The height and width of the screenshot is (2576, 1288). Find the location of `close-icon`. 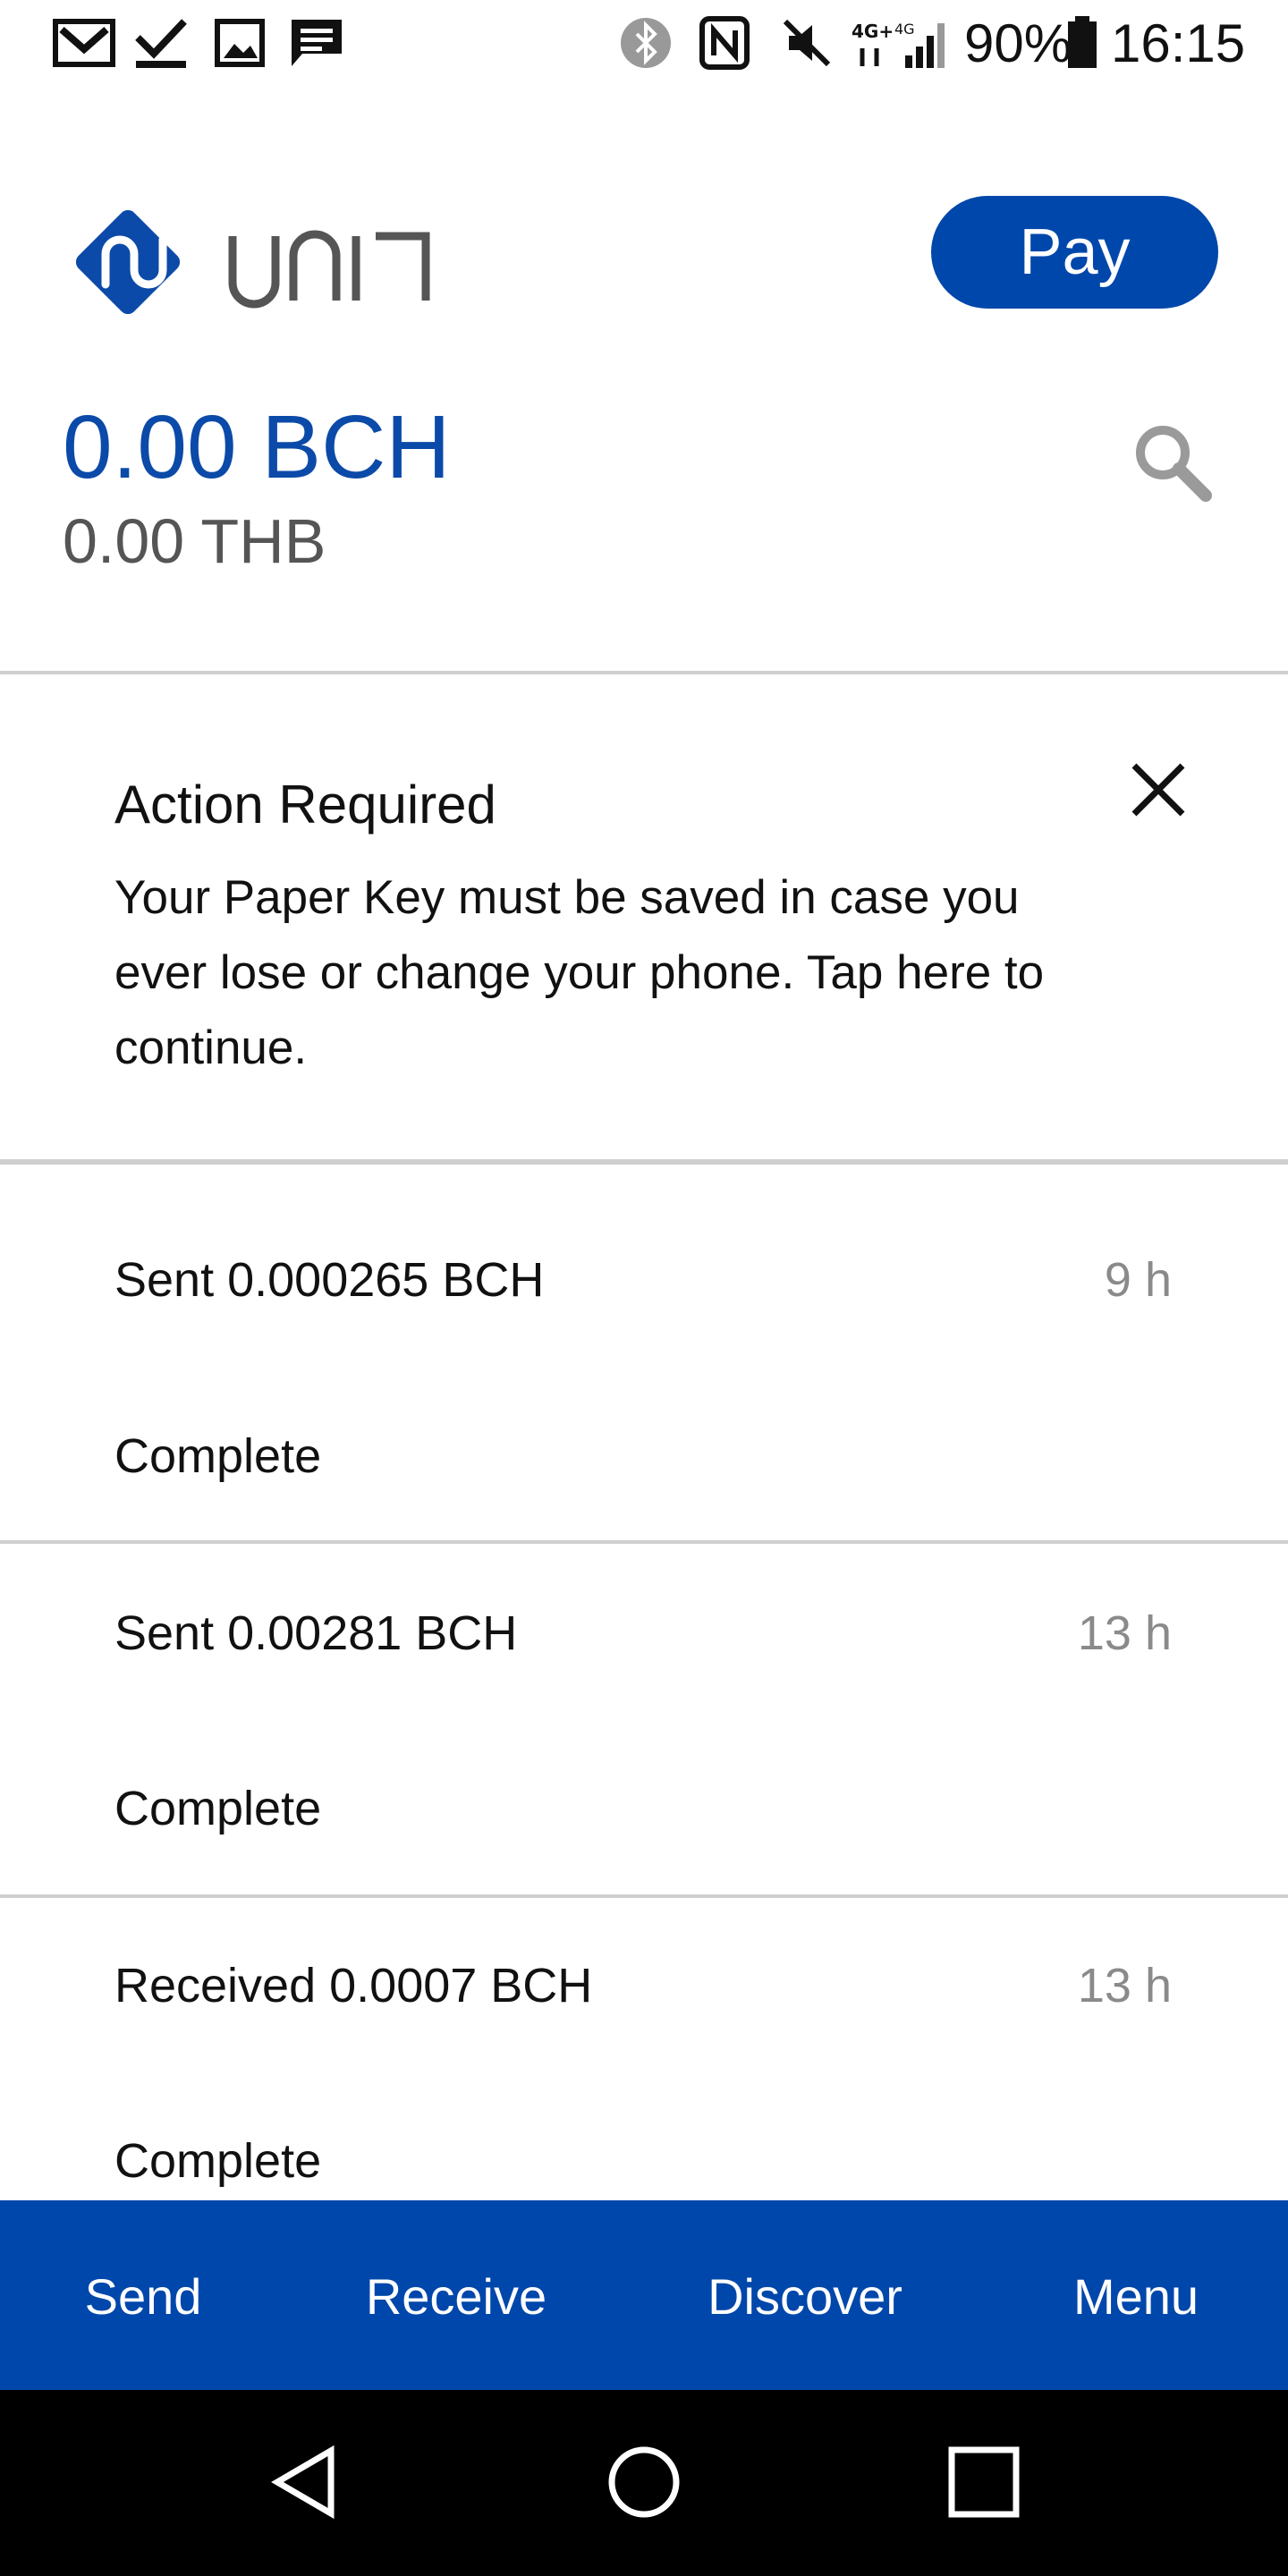

close-icon is located at coordinates (1158, 789).